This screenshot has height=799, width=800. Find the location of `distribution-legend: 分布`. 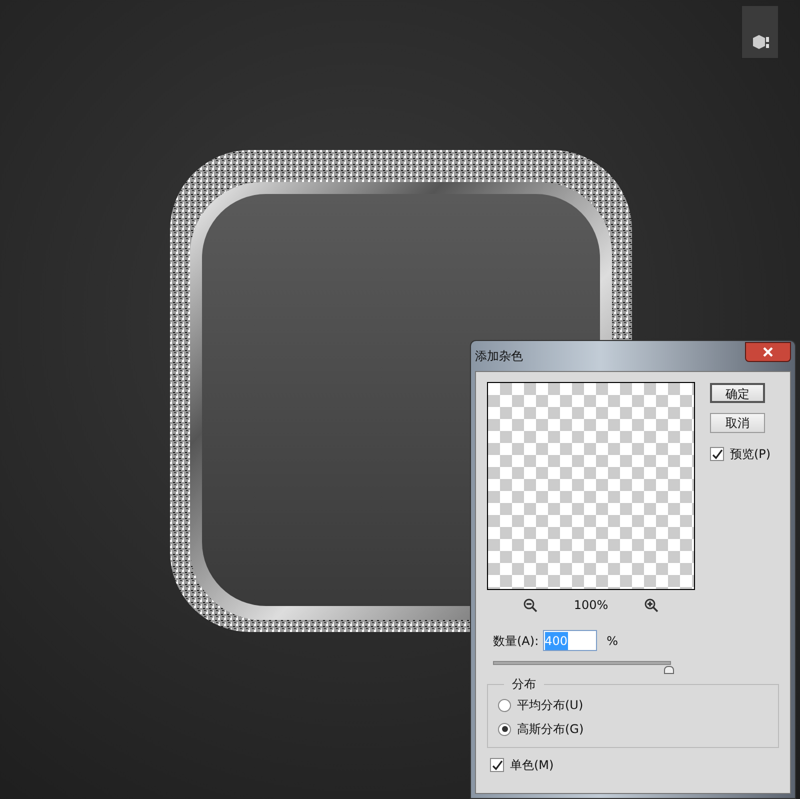

distribution-legend: 分布 is located at coordinates (524, 684).